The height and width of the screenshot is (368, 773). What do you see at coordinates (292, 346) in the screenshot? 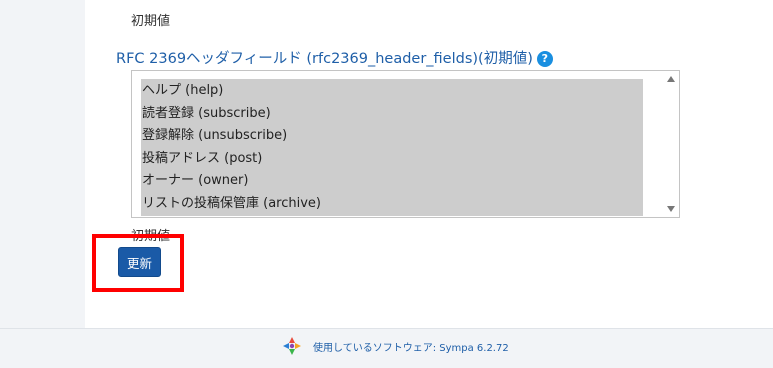
I see `sympa-logo-icon` at bounding box center [292, 346].